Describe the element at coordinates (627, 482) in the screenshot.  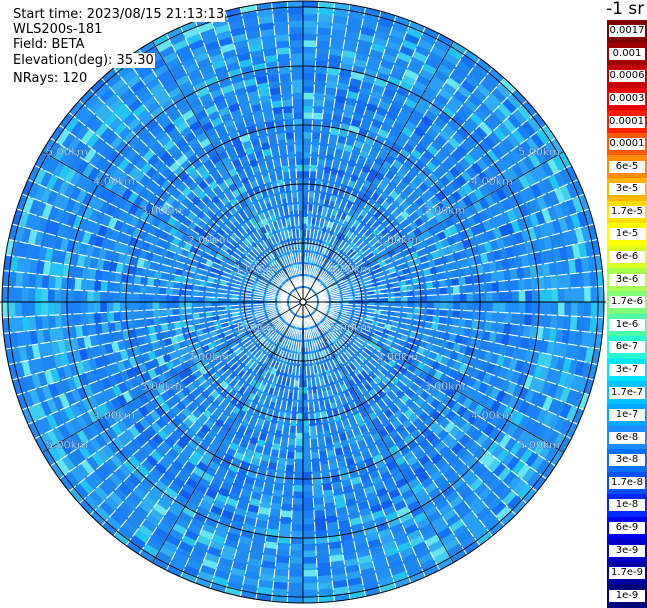
I see `colorbar-tick-label: 1.7e-8` at that location.